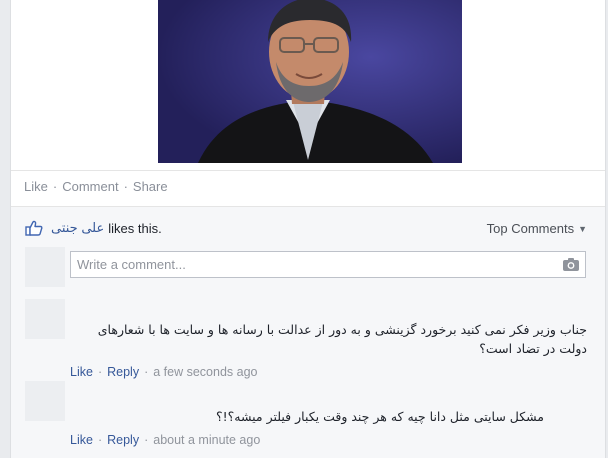  Describe the element at coordinates (328, 372) in the screenshot. I see `comment-meta: Like · Reply · a few seconds ago` at that location.